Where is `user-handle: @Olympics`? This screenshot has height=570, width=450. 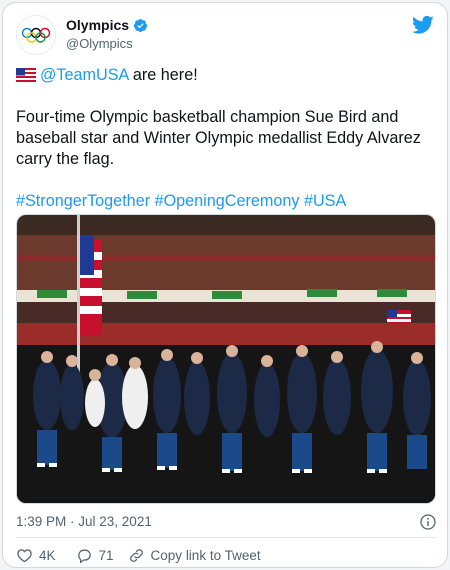
user-handle: @Olympics is located at coordinates (107, 43).